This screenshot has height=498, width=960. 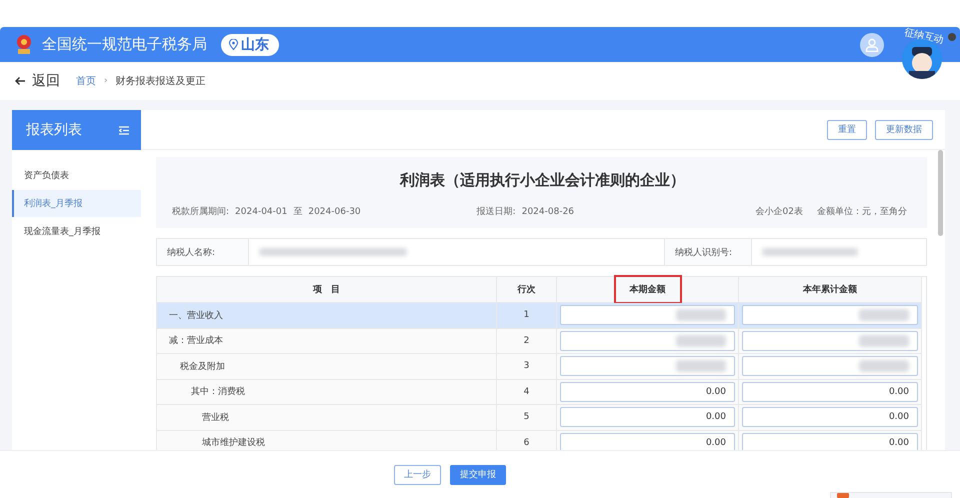 What do you see at coordinates (648, 290) in the screenshot?
I see `column-header: 本期金额` at bounding box center [648, 290].